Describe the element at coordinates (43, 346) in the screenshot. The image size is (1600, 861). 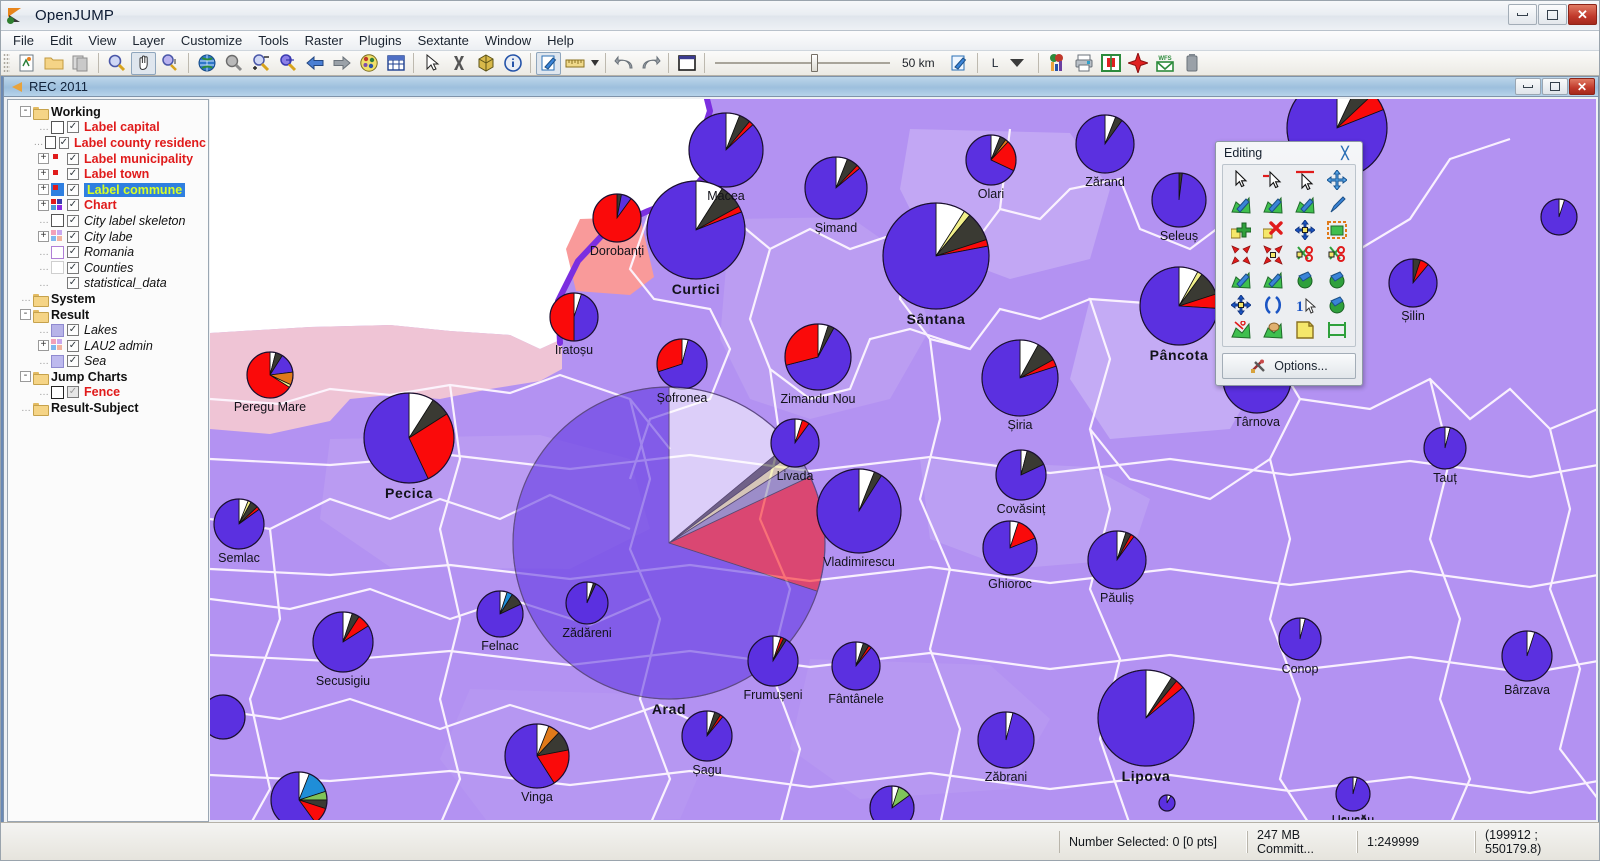
I see `tree-expander-lau2-admin: +` at that location.